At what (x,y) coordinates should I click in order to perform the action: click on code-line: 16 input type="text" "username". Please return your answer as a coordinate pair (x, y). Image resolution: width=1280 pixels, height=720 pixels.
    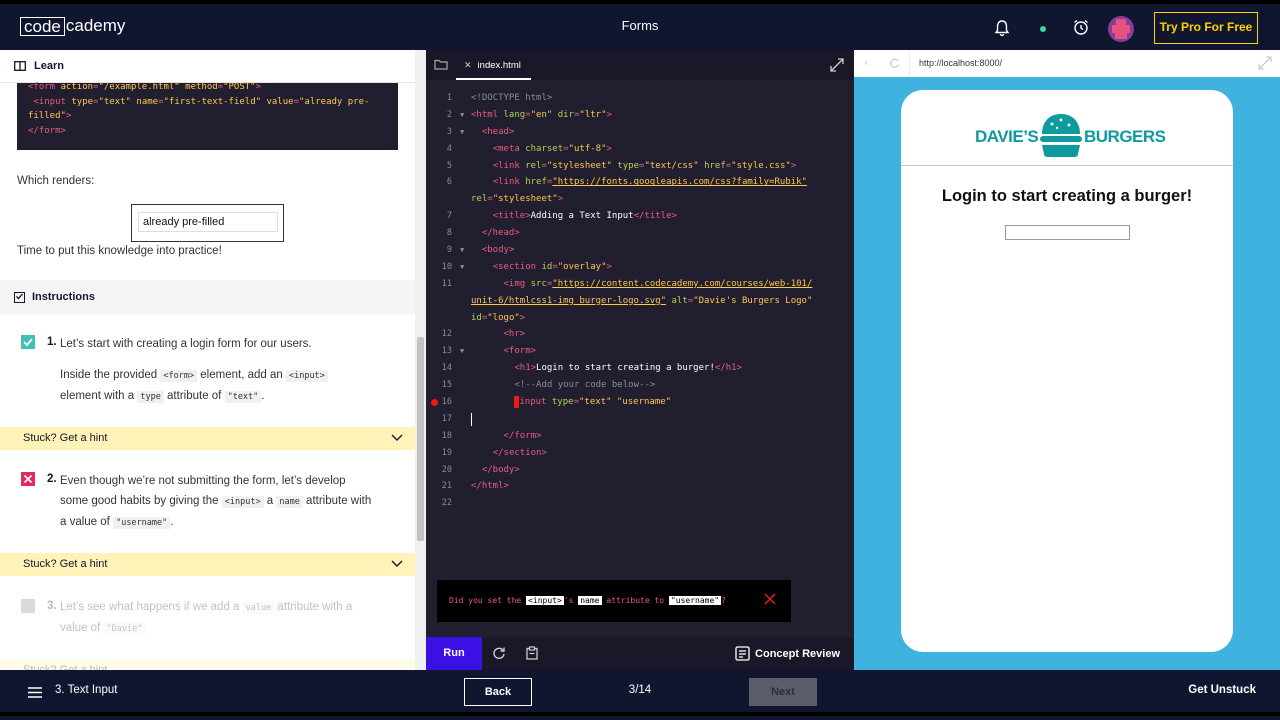
    Looking at the image, I should click on (640, 402).